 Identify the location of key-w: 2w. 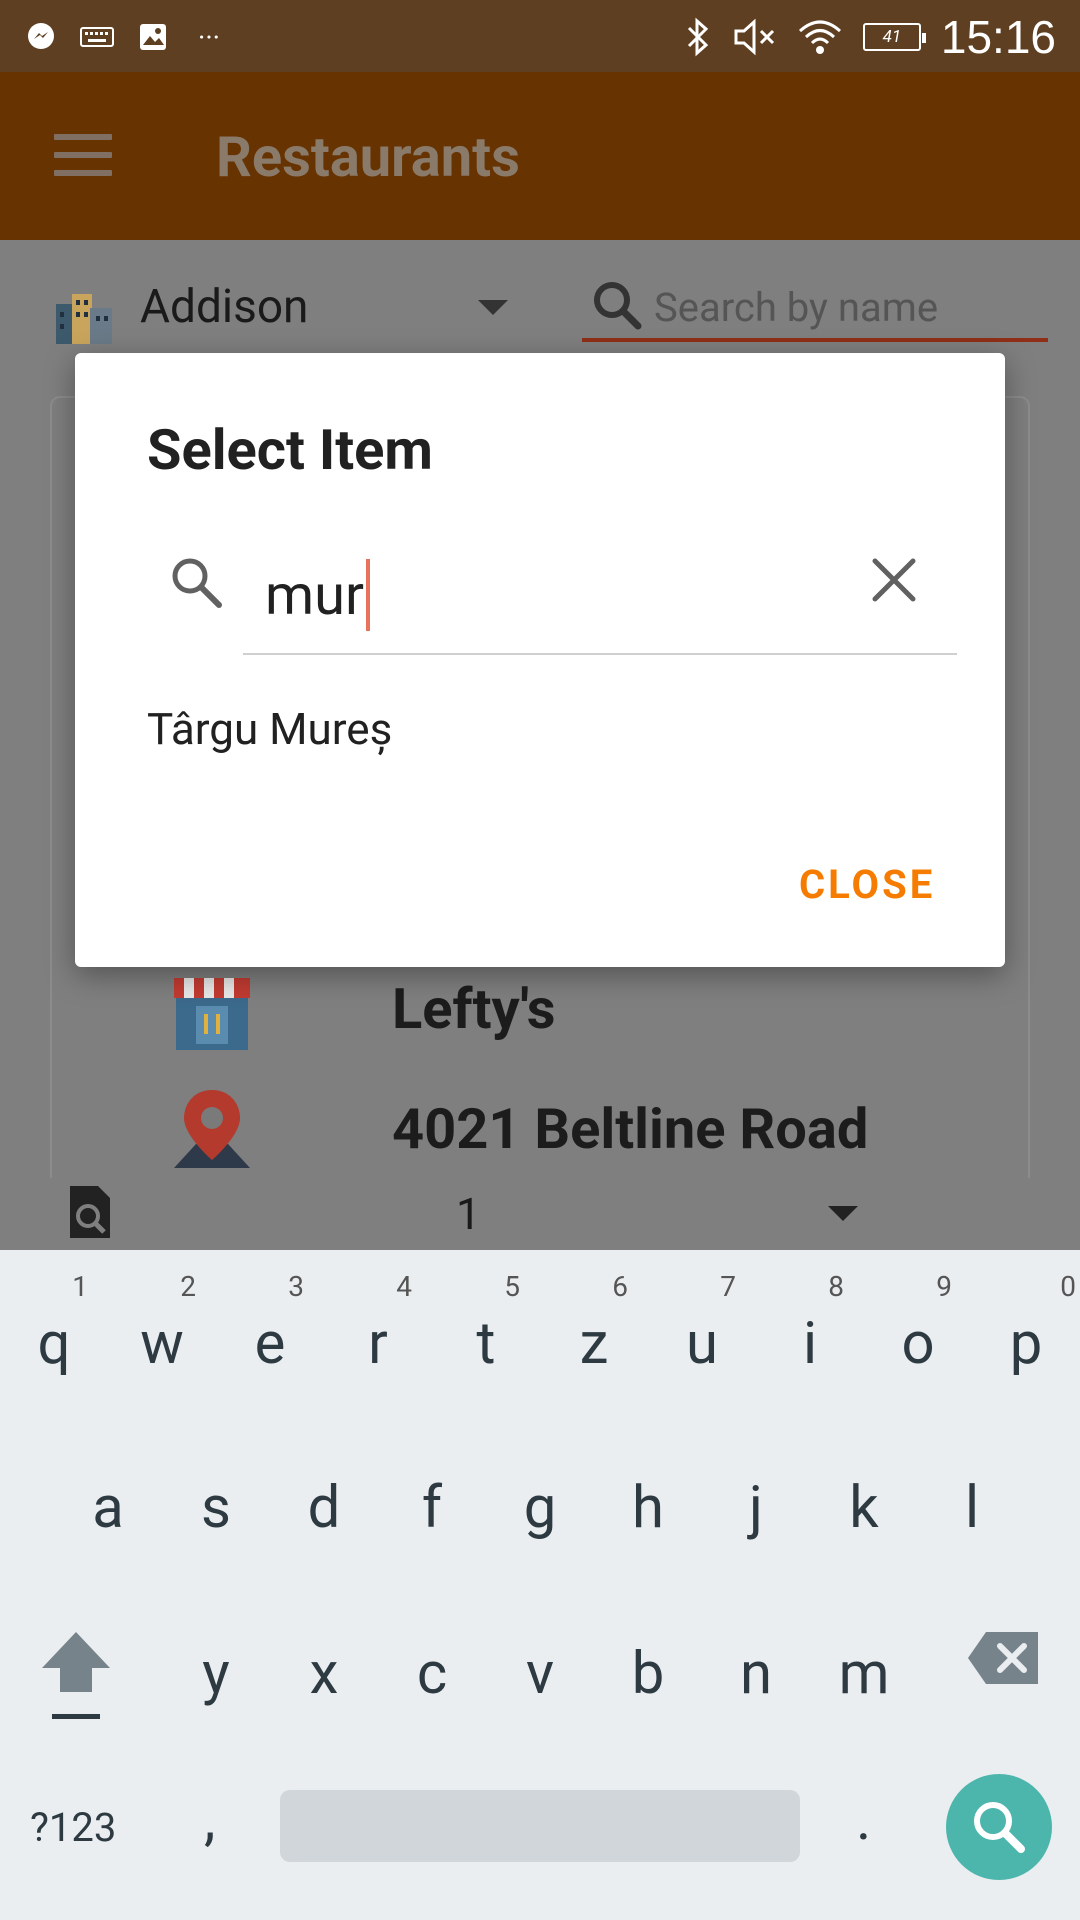
(162, 1335).